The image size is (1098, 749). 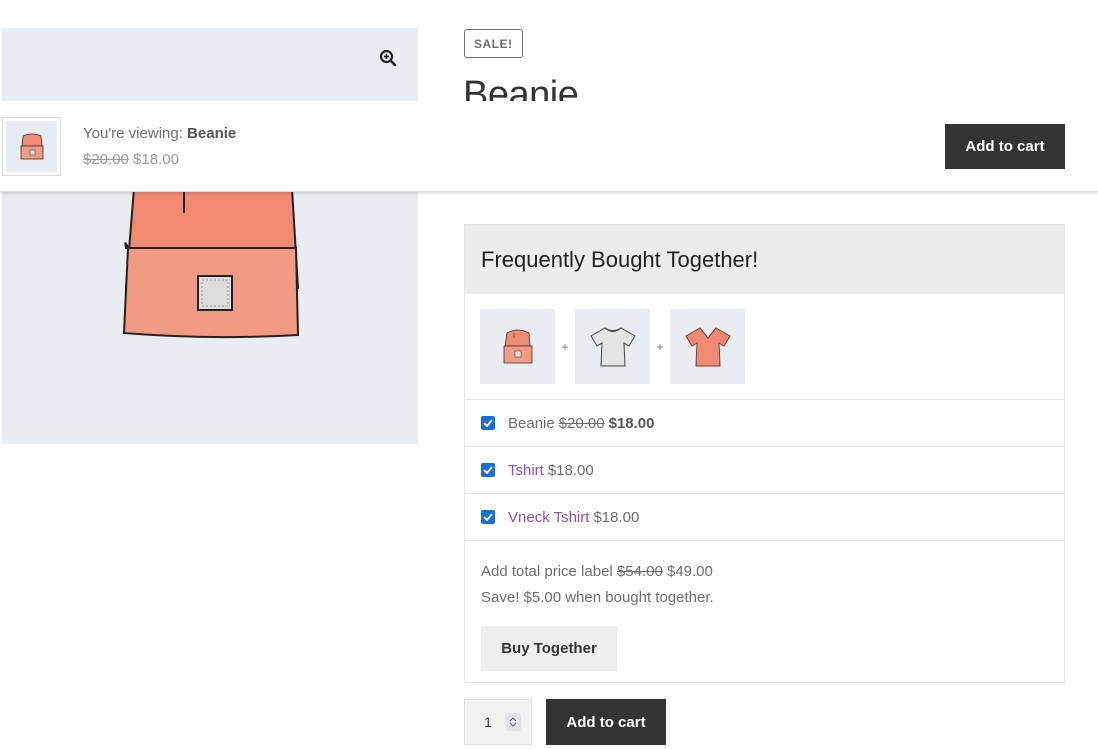 I want to click on vneck-tshirt-icon, so click(x=707, y=346).